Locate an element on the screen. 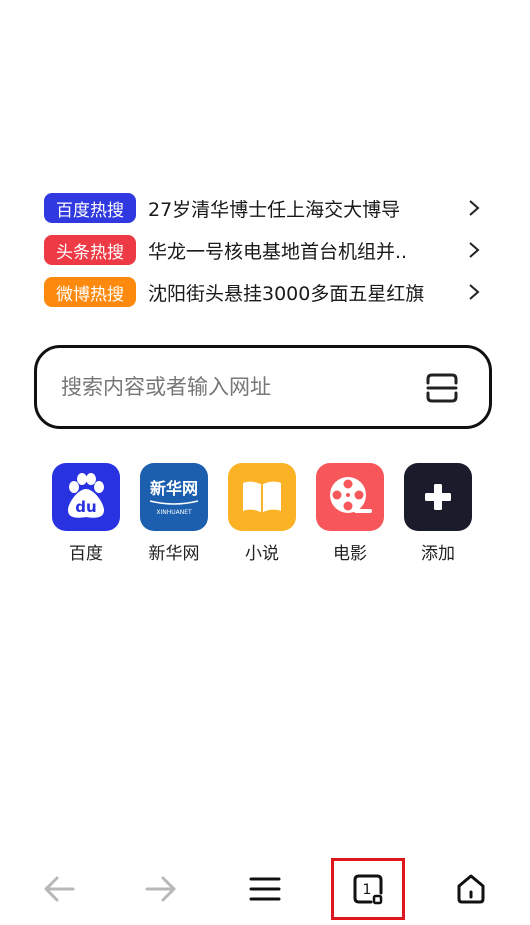  search-box is located at coordinates (263, 387).